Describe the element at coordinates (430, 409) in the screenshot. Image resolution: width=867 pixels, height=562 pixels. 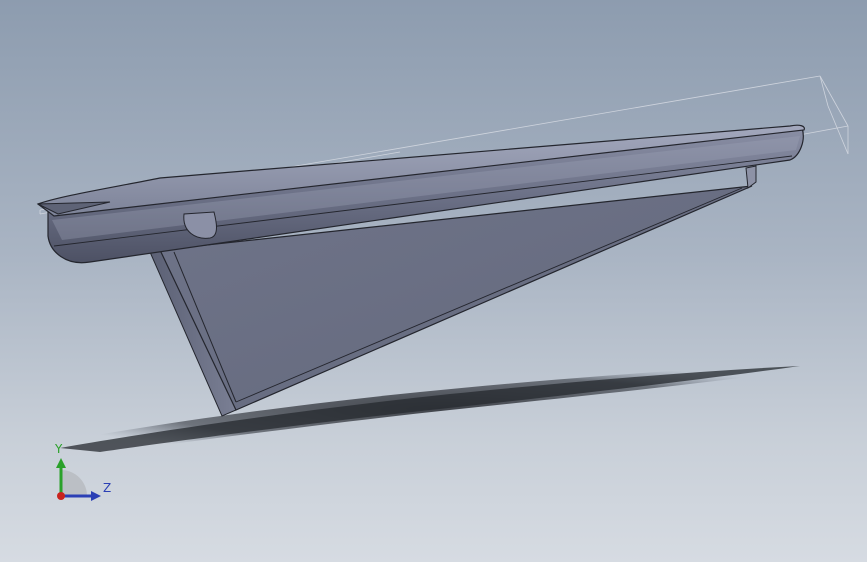
I see `ground-shadow-core` at that location.